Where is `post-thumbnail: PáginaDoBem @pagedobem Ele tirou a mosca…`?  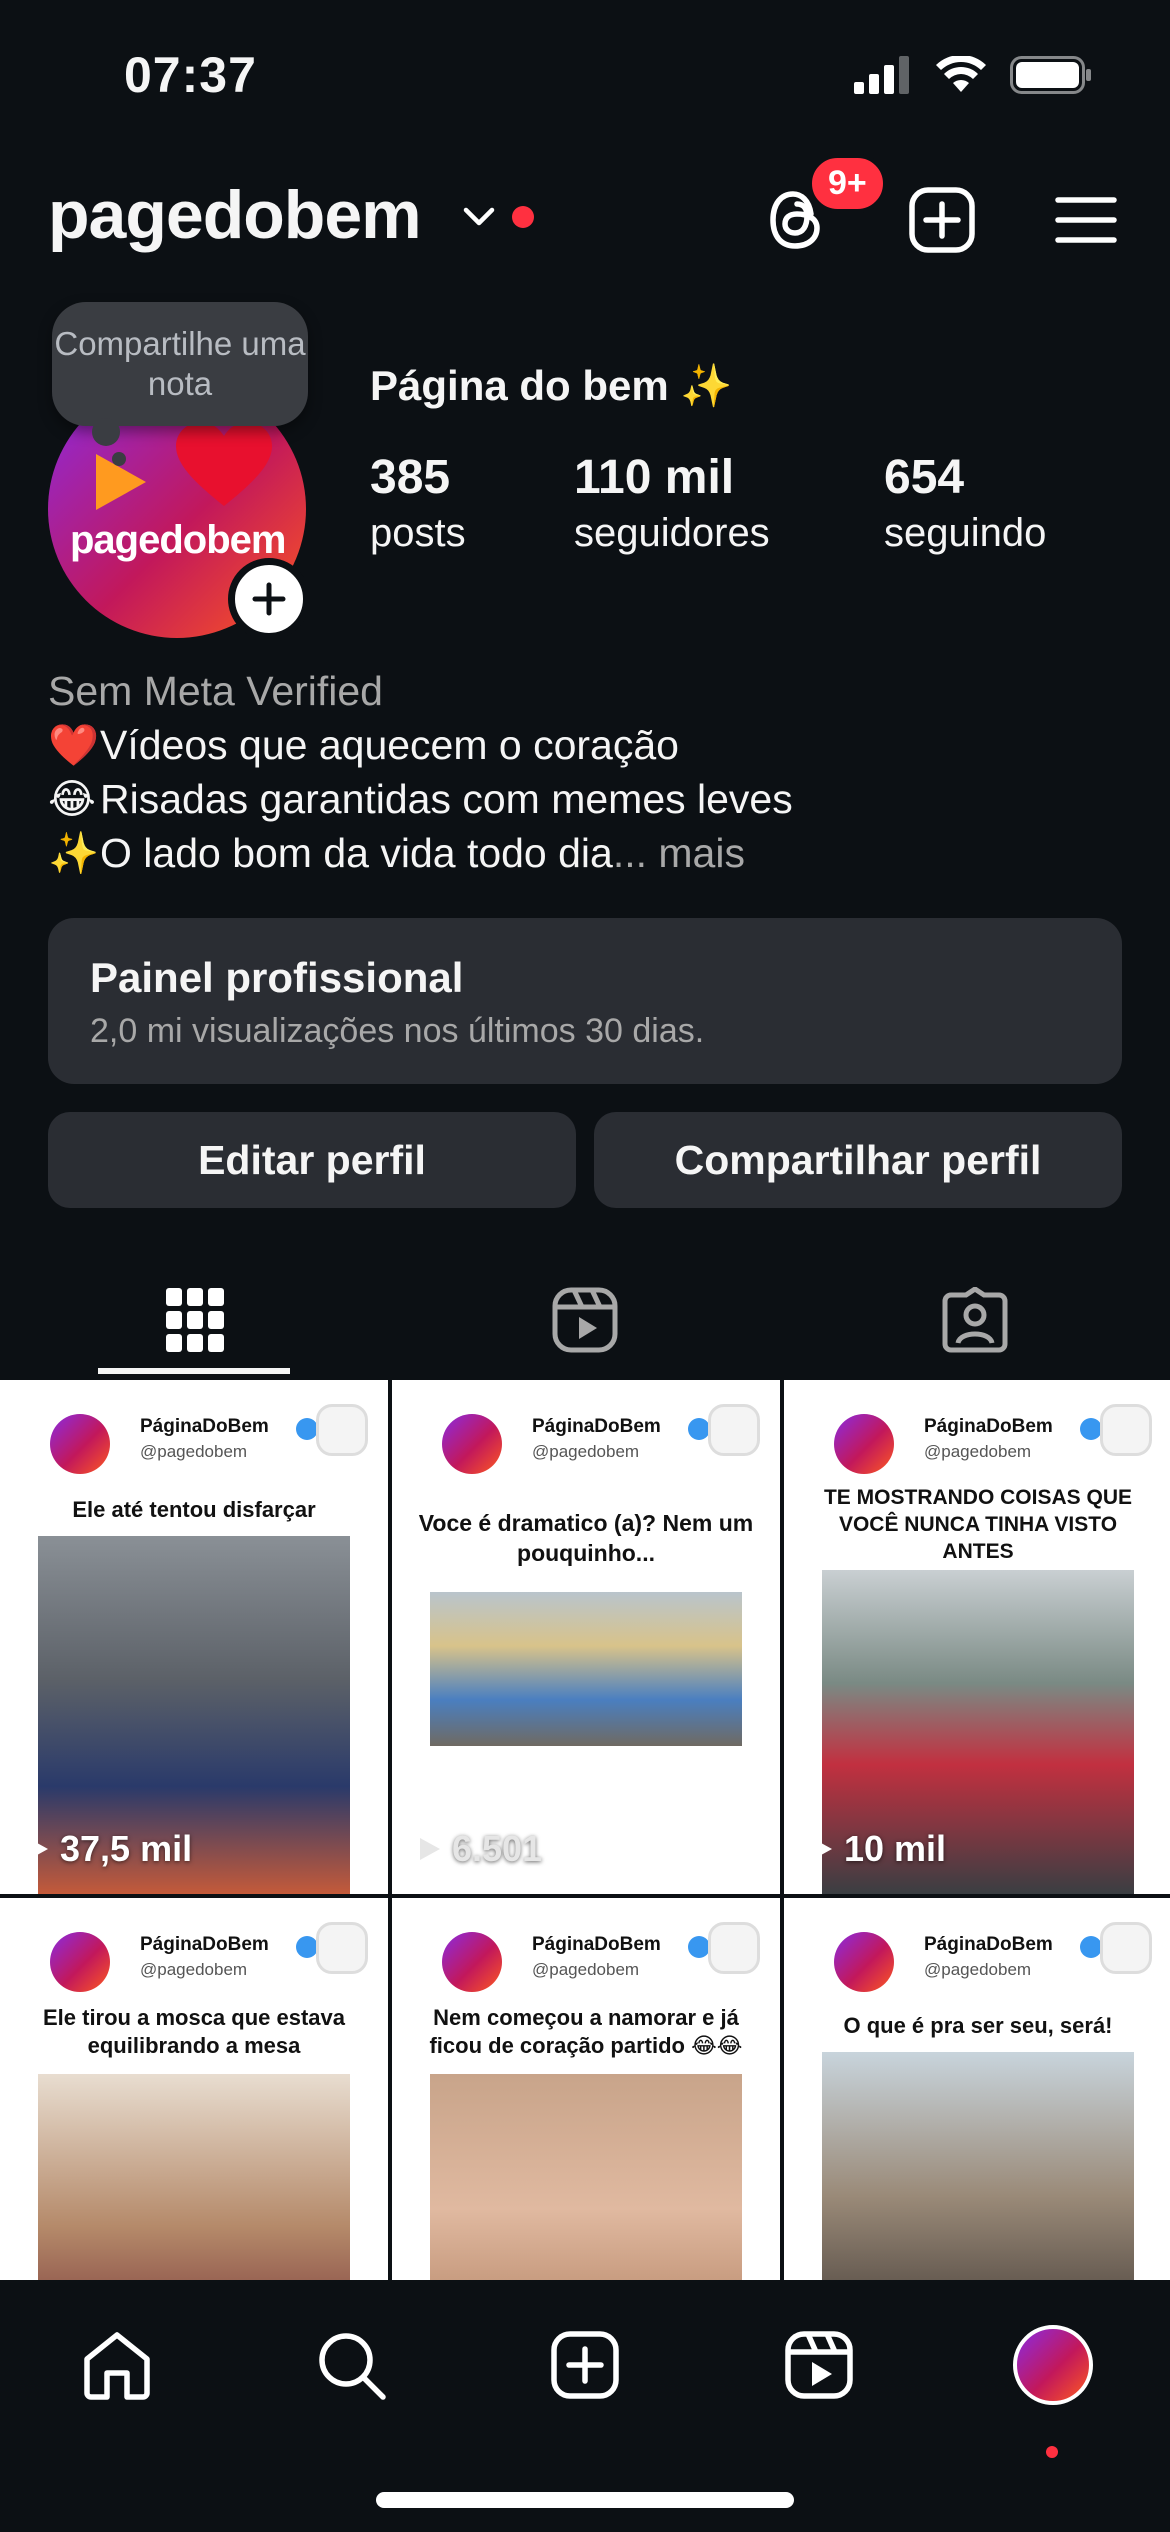 post-thumbnail: PáginaDoBem @pagedobem Ele tirou a mosca… is located at coordinates (194, 2089).